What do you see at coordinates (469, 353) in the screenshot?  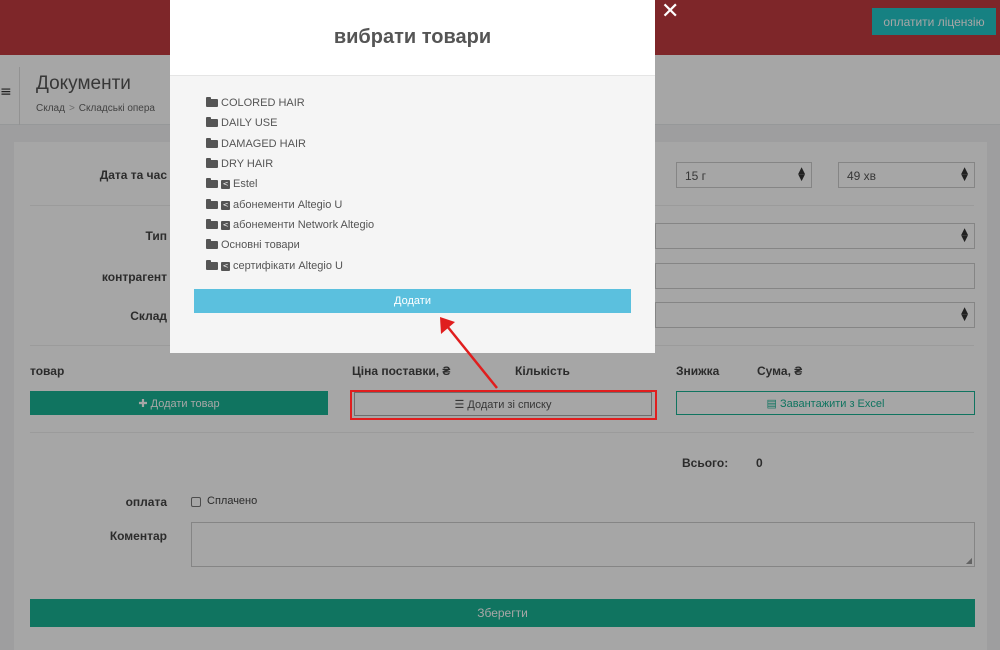 I see `annotation-arrow` at bounding box center [469, 353].